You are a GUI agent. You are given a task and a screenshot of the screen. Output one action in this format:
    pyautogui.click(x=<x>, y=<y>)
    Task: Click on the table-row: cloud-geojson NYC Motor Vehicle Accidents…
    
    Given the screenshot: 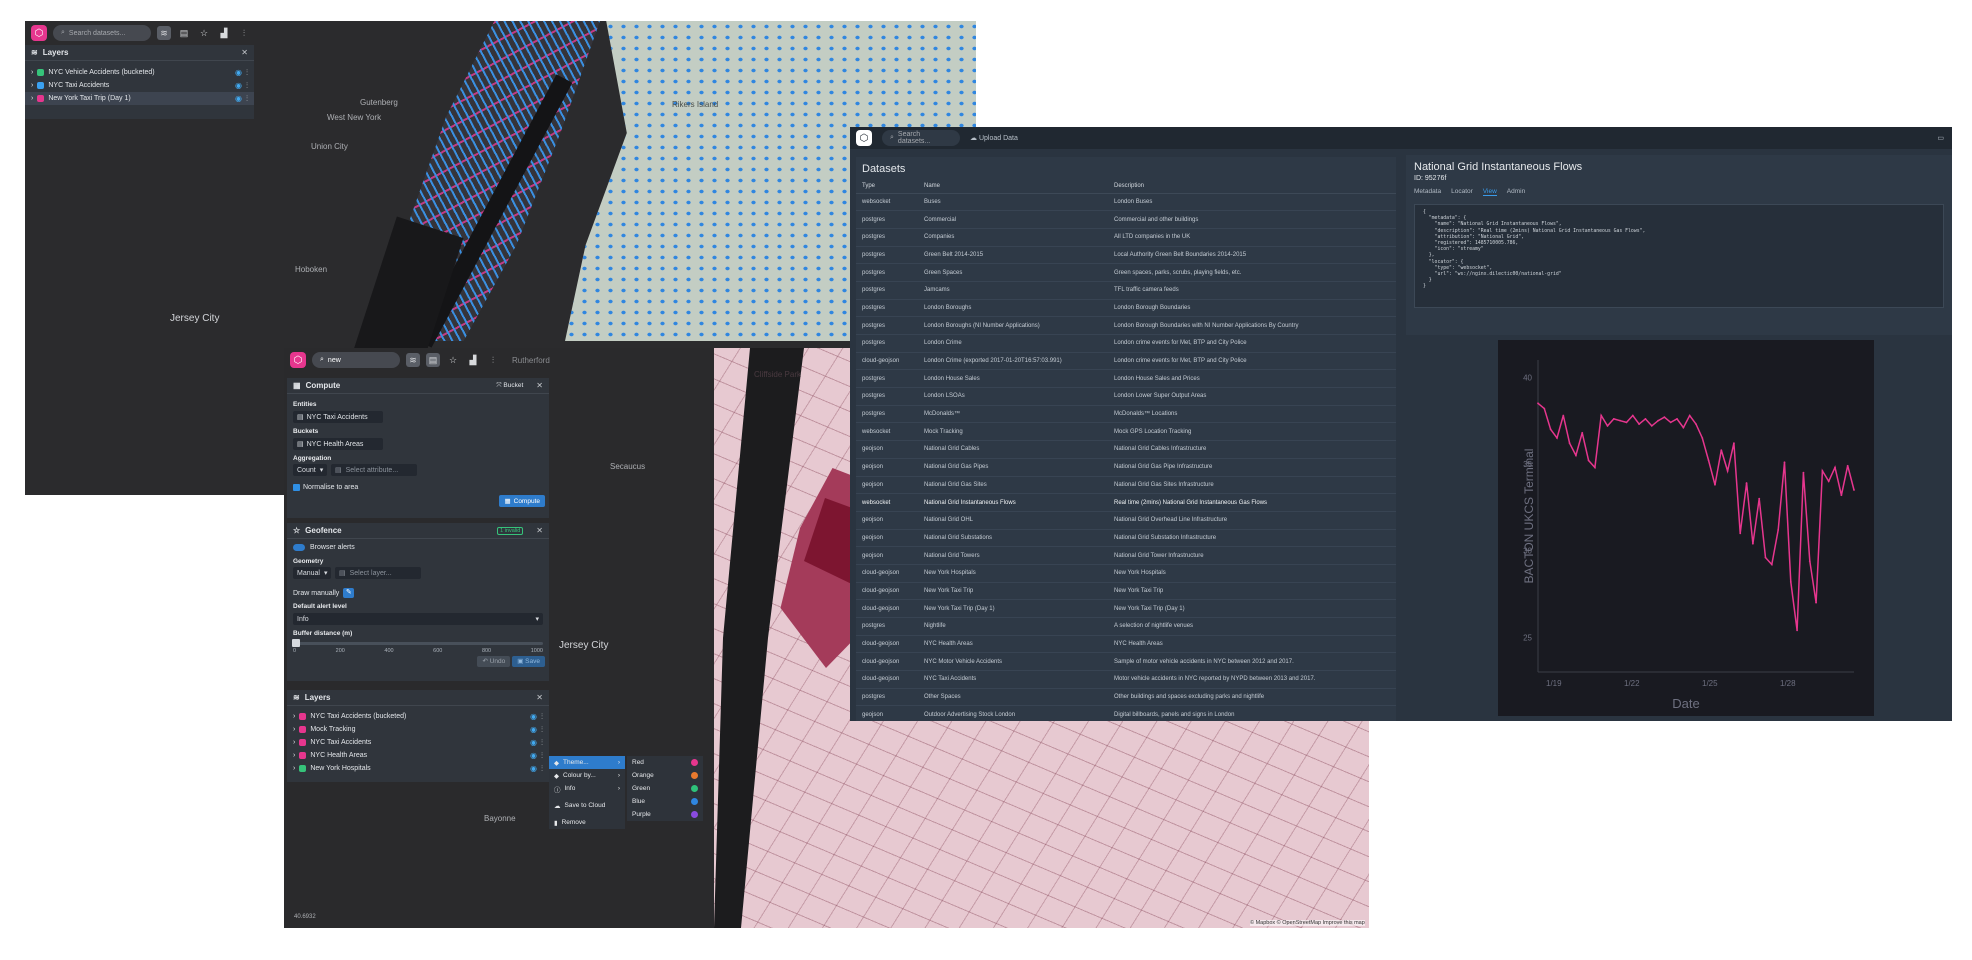 What is the action you would take?
    pyautogui.click(x=1126, y=662)
    